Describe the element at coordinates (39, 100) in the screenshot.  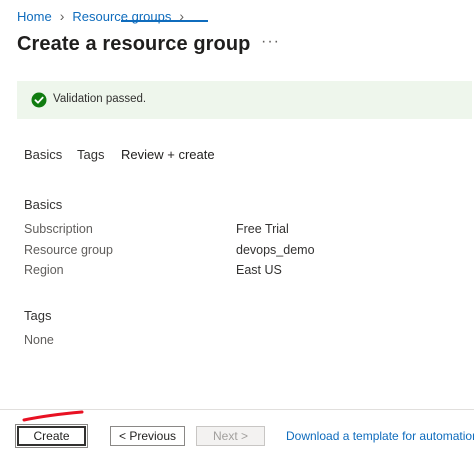
I see `check-circle-icon` at that location.